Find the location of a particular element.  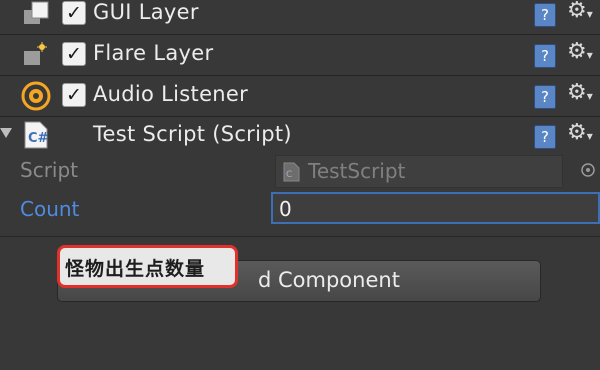

flare-layer-enabled-checkbox: ✓ is located at coordinates (74, 54).